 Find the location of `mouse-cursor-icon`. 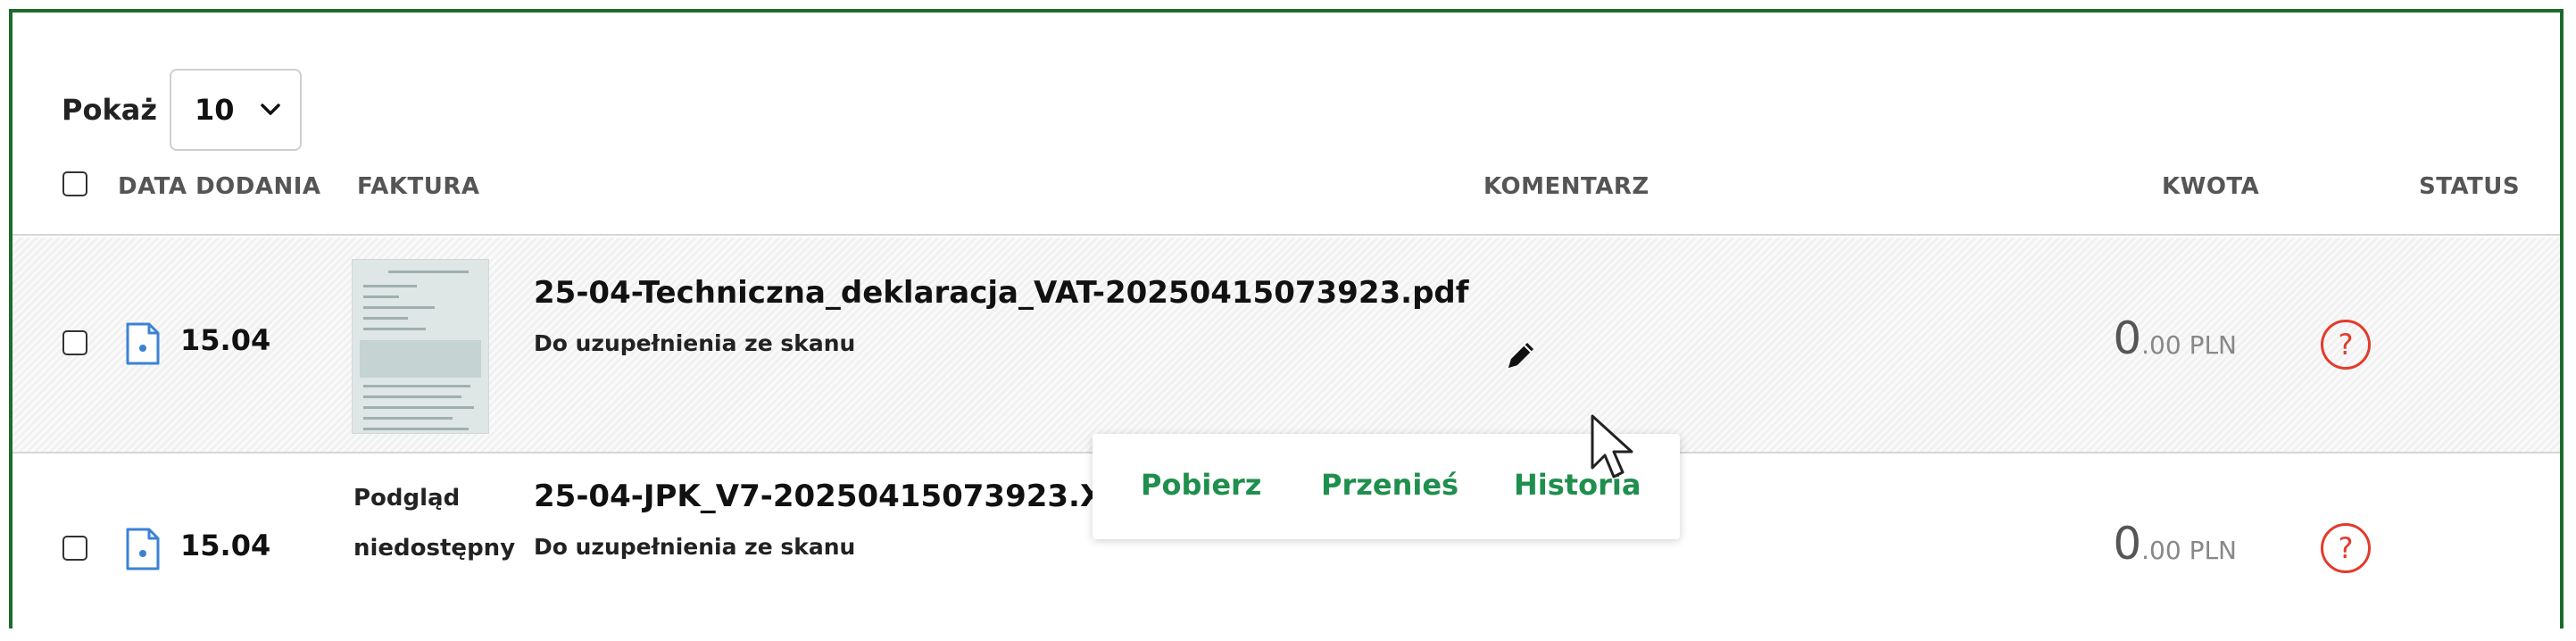

mouse-cursor-icon is located at coordinates (1612, 446).